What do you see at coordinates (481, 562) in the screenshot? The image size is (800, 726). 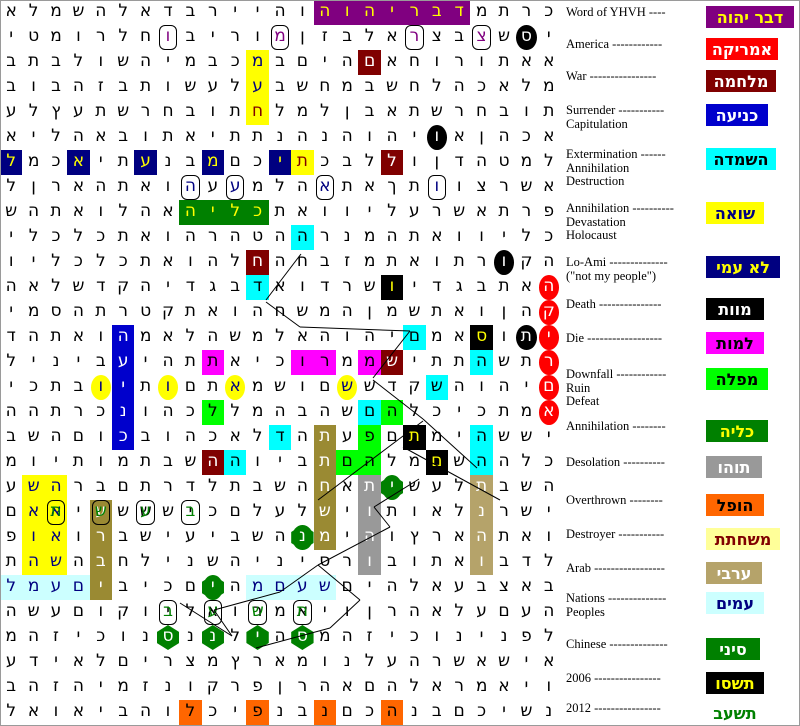 I see `grid-cell-arab: ו` at bounding box center [481, 562].